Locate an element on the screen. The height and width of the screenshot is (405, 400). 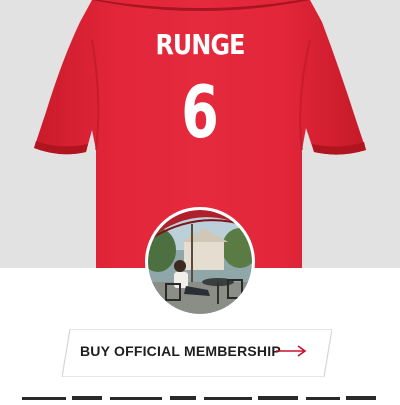
avatar is located at coordinates (200, 262).